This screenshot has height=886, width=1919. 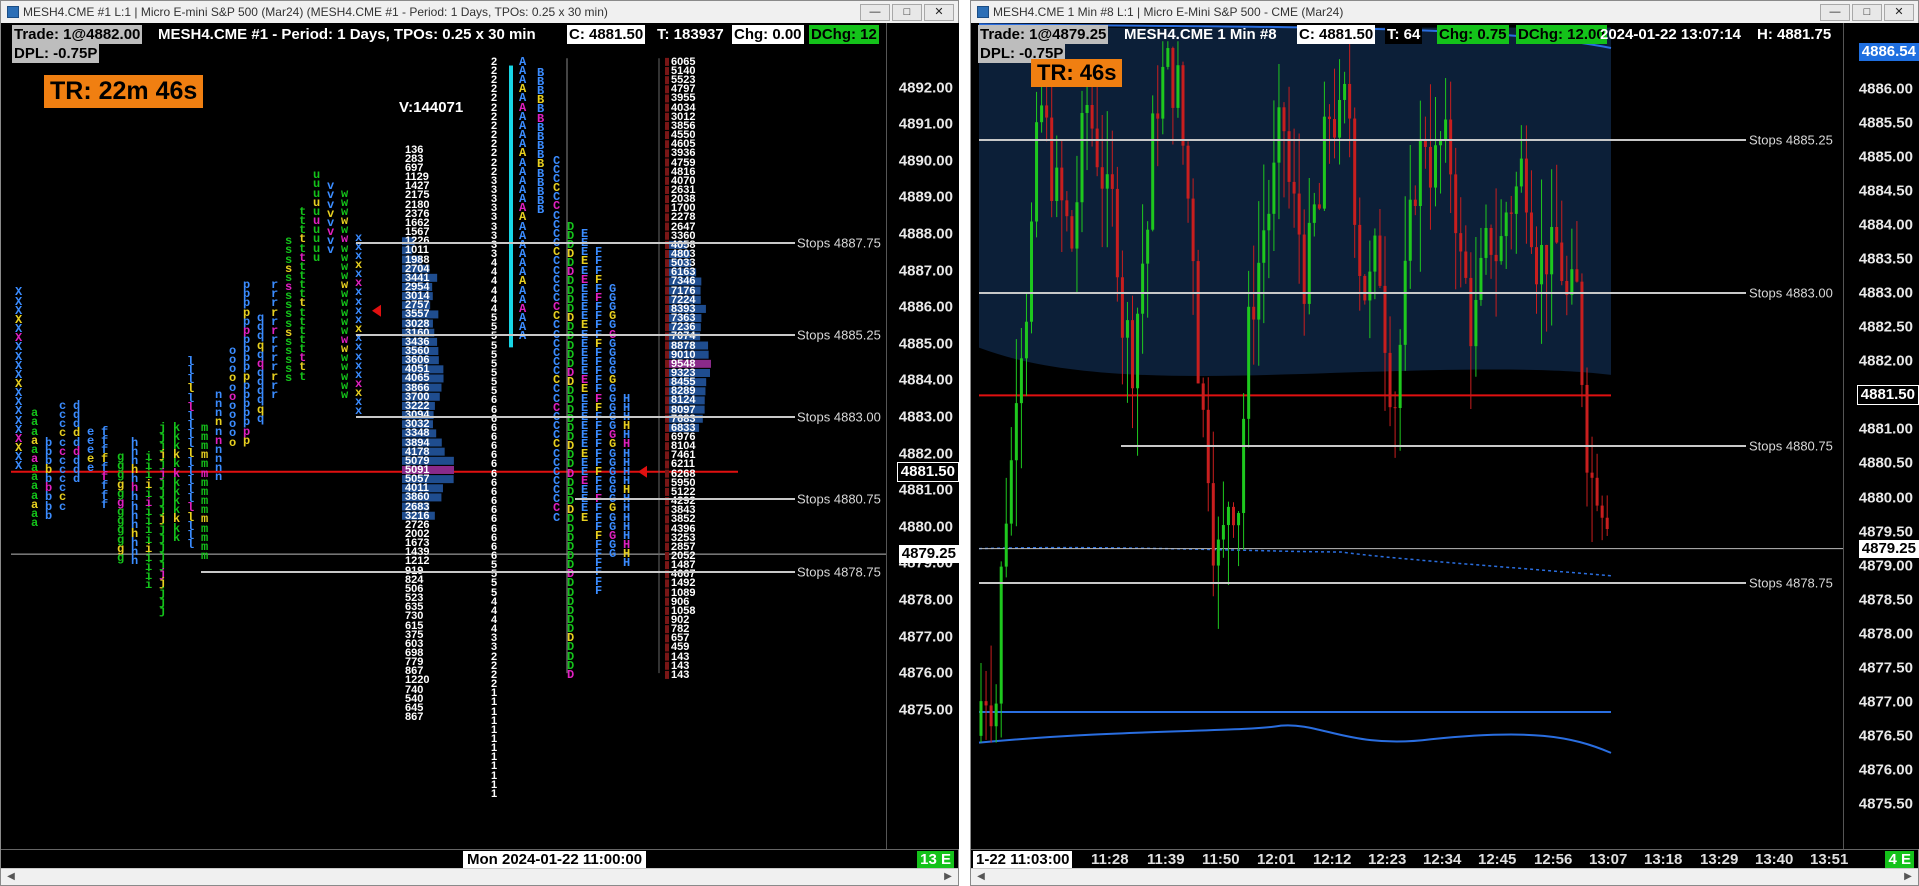 What do you see at coordinates (1043, 34) in the screenshot?
I see `trade-info: Trade: 1@4879.25` at bounding box center [1043, 34].